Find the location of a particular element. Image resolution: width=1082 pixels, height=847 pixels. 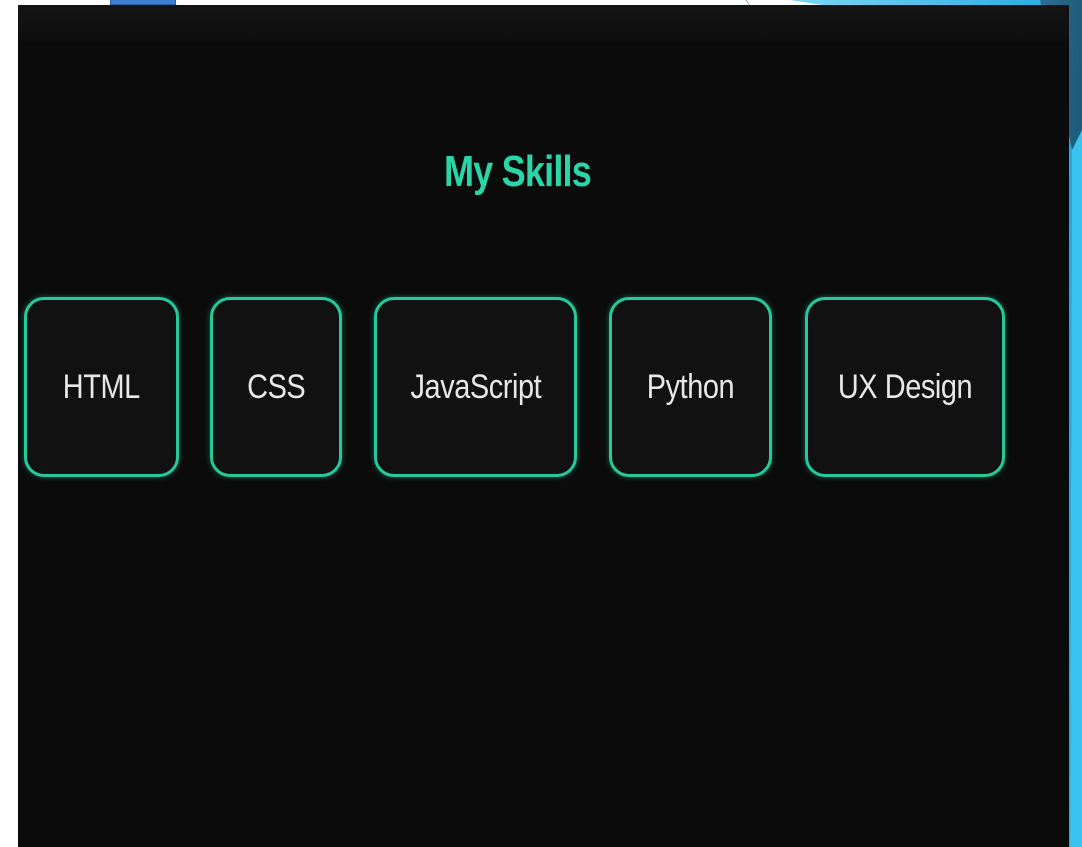

skill-label: Python is located at coordinates (690, 386).